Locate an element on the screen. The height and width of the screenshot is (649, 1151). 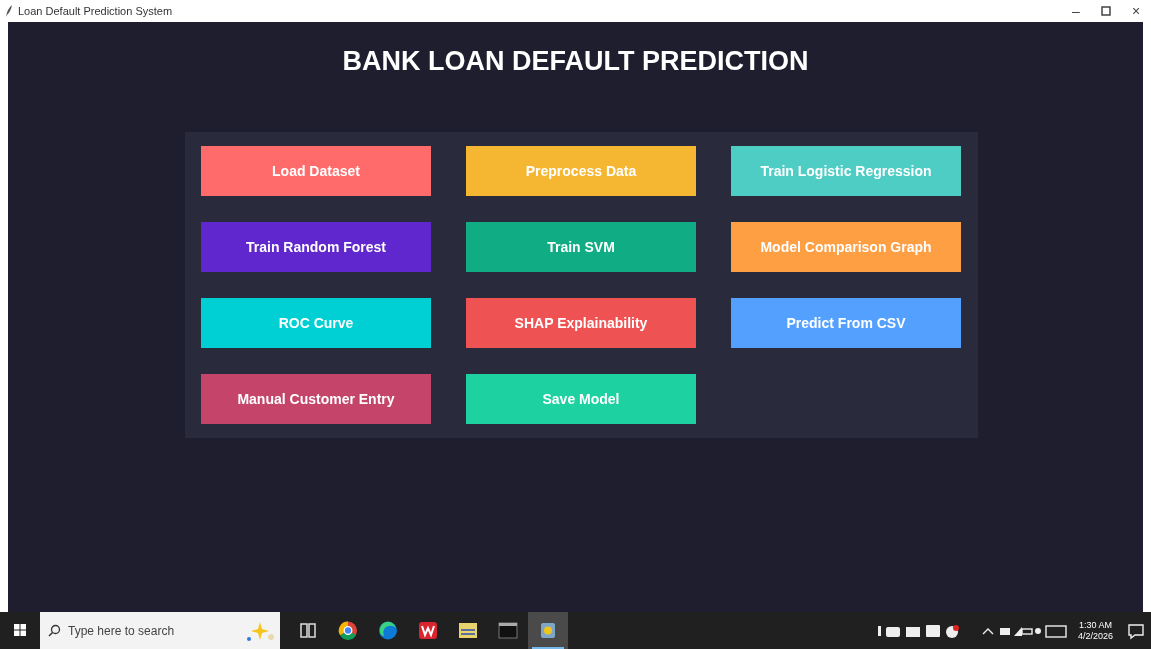
minimize-button: – is located at coordinates (1076, 11).